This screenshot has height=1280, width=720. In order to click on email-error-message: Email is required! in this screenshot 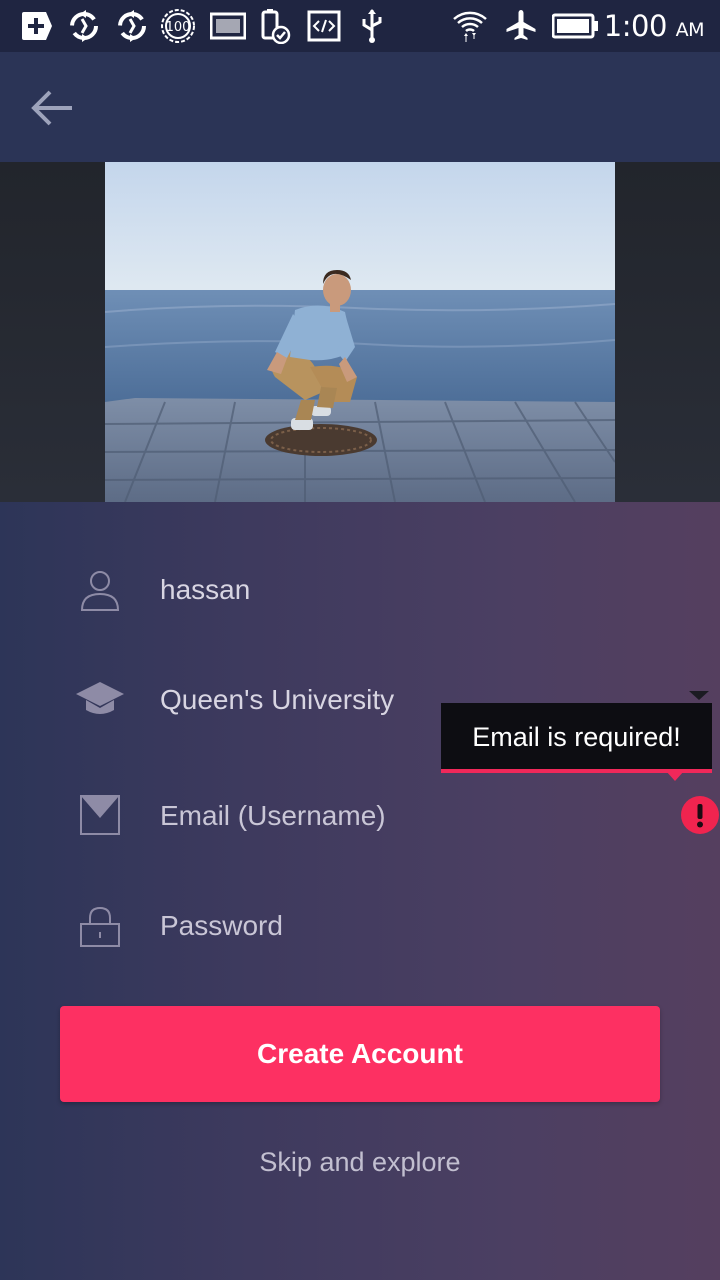, I will do `click(576, 737)`.